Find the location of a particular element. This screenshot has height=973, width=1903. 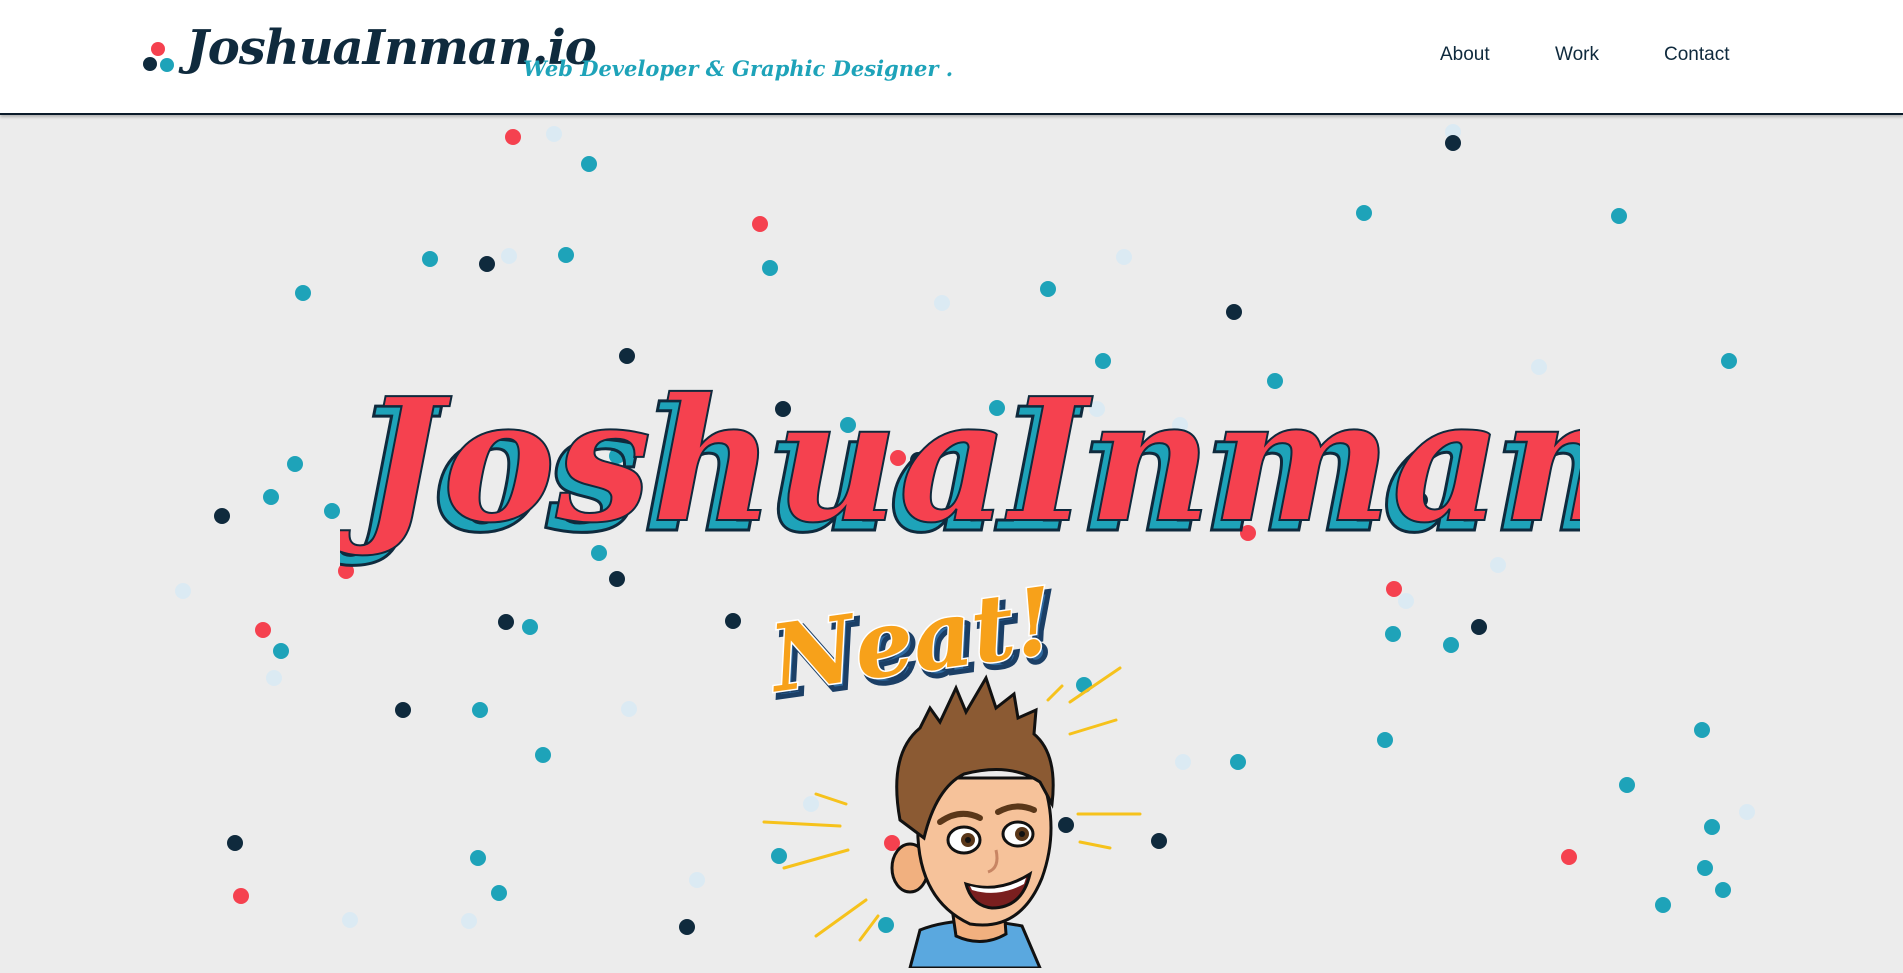

logo-dots-icon is located at coordinates (159, 58).